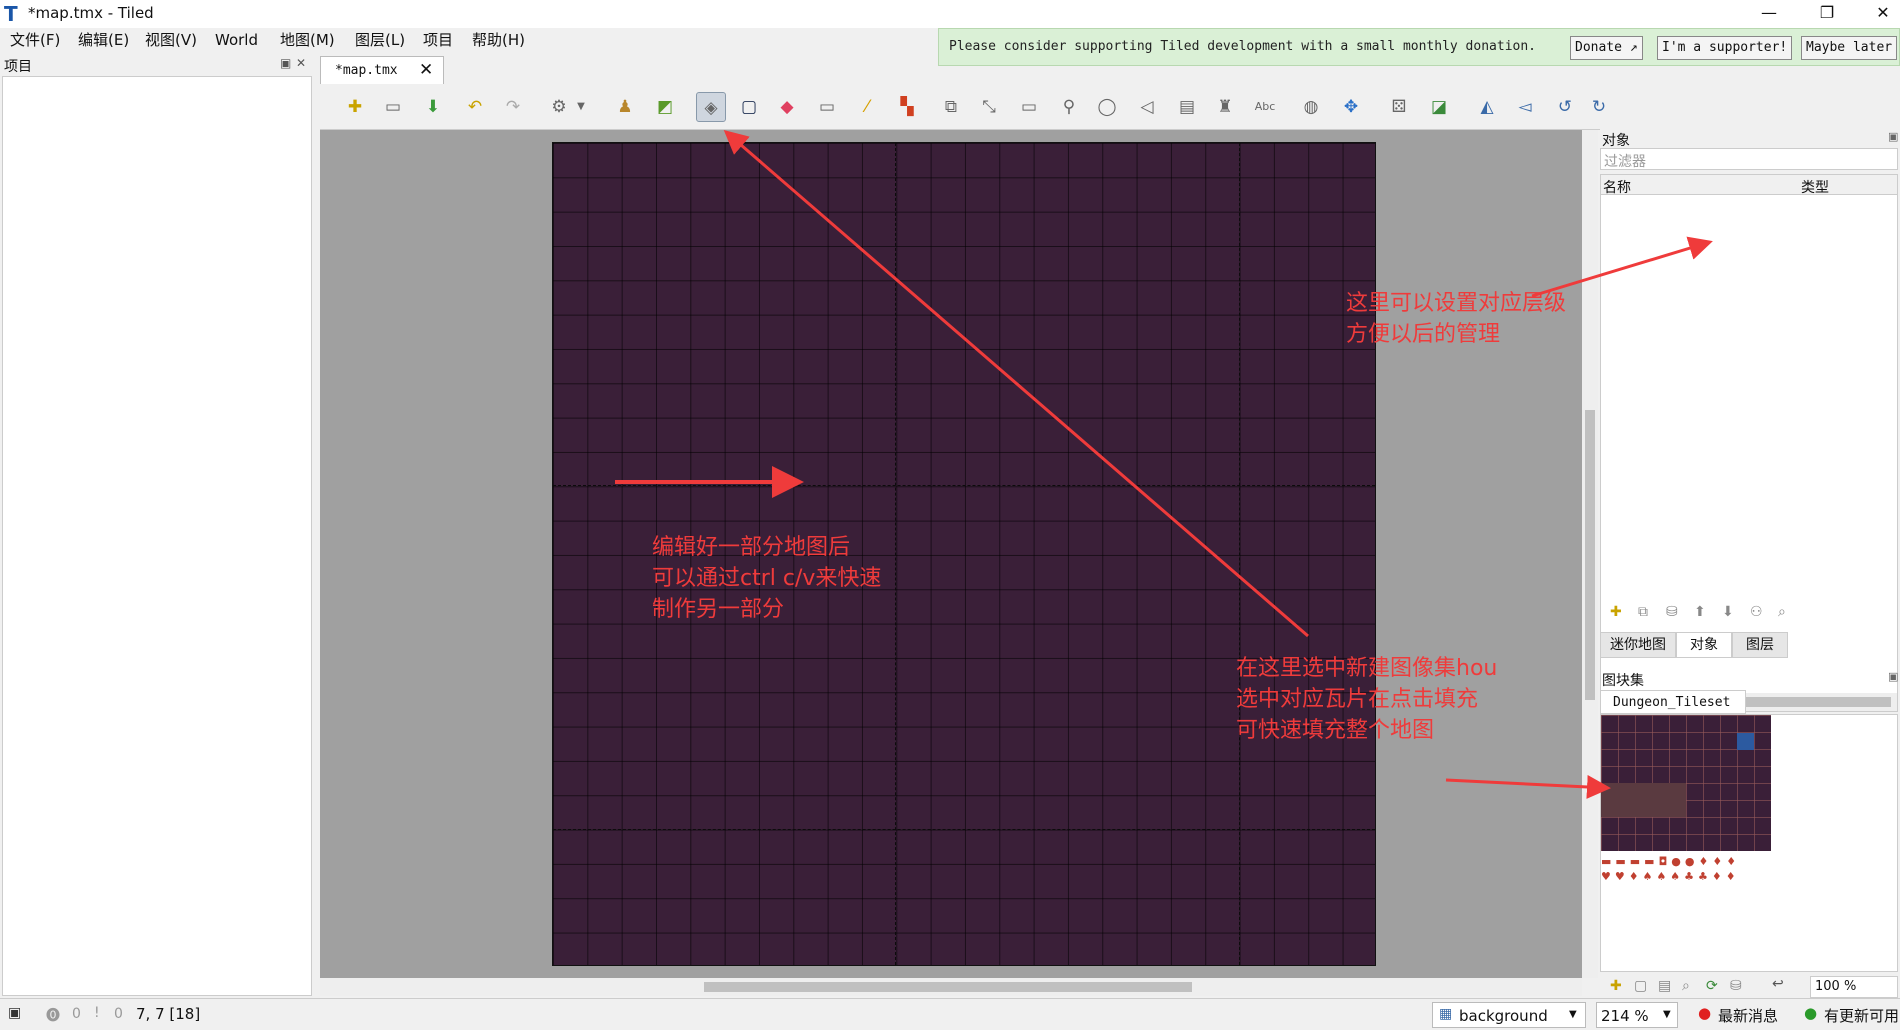 The width and height of the screenshot is (1900, 1030). What do you see at coordinates (1643, 612) in the screenshot?
I see `duplicate-icon: ⧉` at bounding box center [1643, 612].